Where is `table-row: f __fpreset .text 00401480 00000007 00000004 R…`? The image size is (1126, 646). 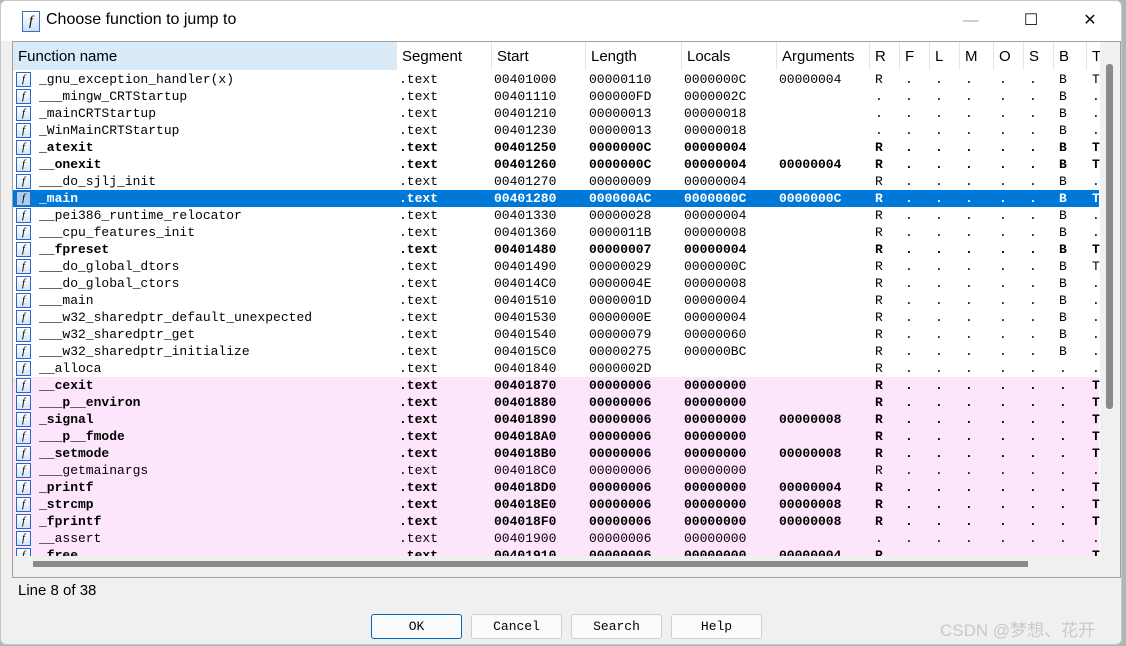 table-row: f __fpreset .text 00401480 00000007 00000004 R… is located at coordinates (556, 249).